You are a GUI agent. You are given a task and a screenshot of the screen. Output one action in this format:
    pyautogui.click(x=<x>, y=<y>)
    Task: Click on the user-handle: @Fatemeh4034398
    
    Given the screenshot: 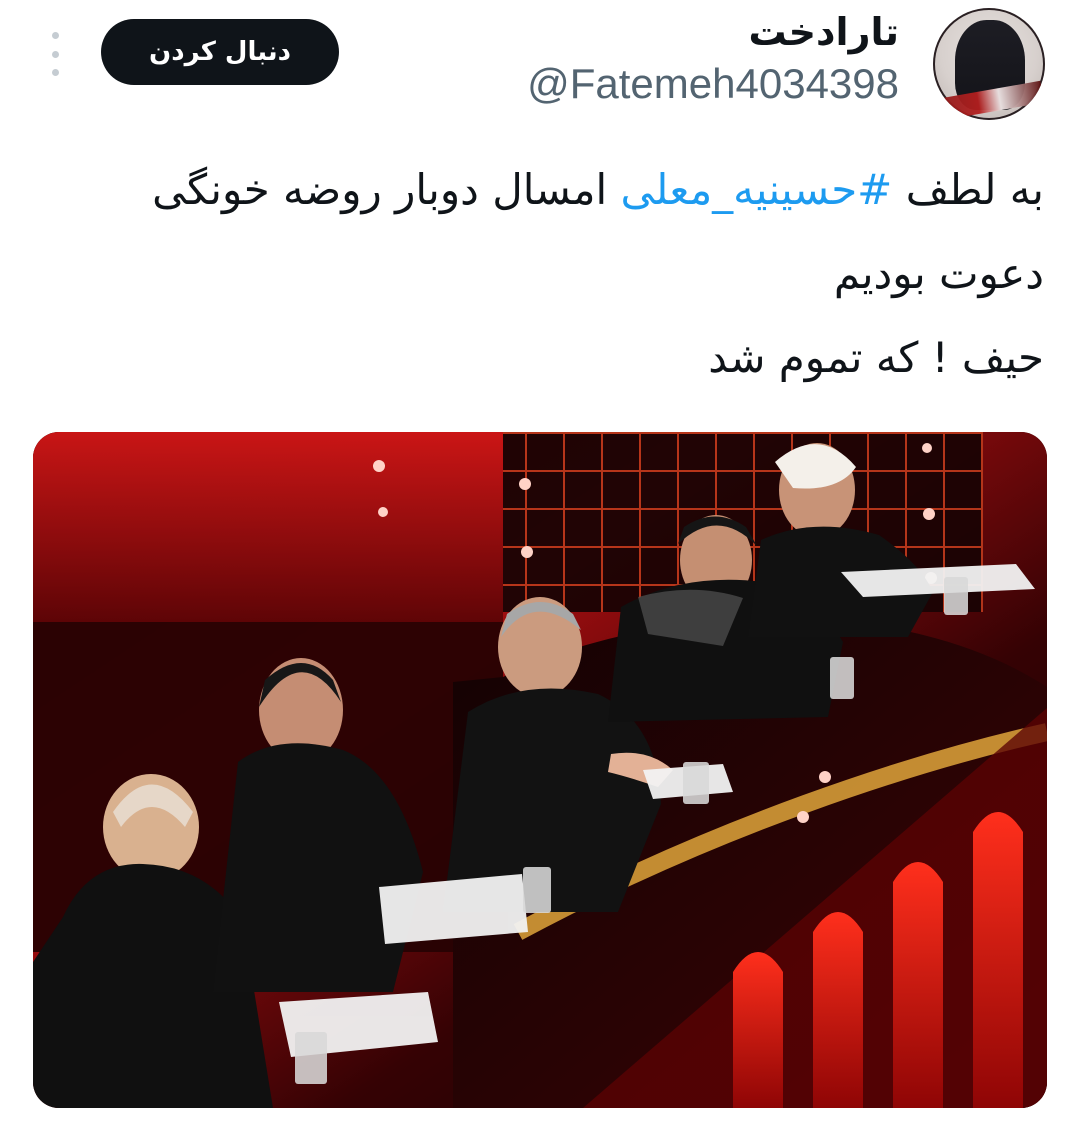 What is the action you would take?
    pyautogui.click(x=713, y=84)
    